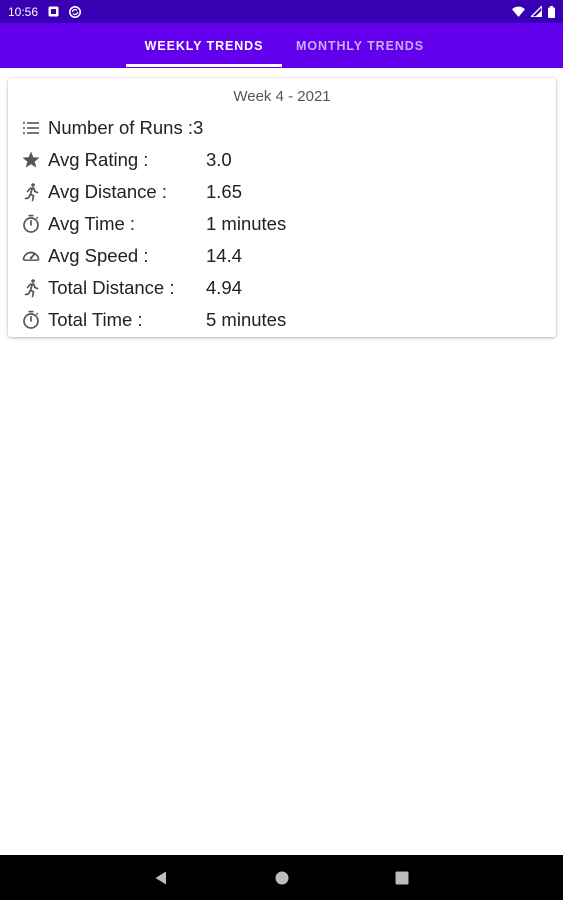 The image size is (563, 900). What do you see at coordinates (107, 191) in the screenshot?
I see `label-avg-distance: Avg Distance :` at bounding box center [107, 191].